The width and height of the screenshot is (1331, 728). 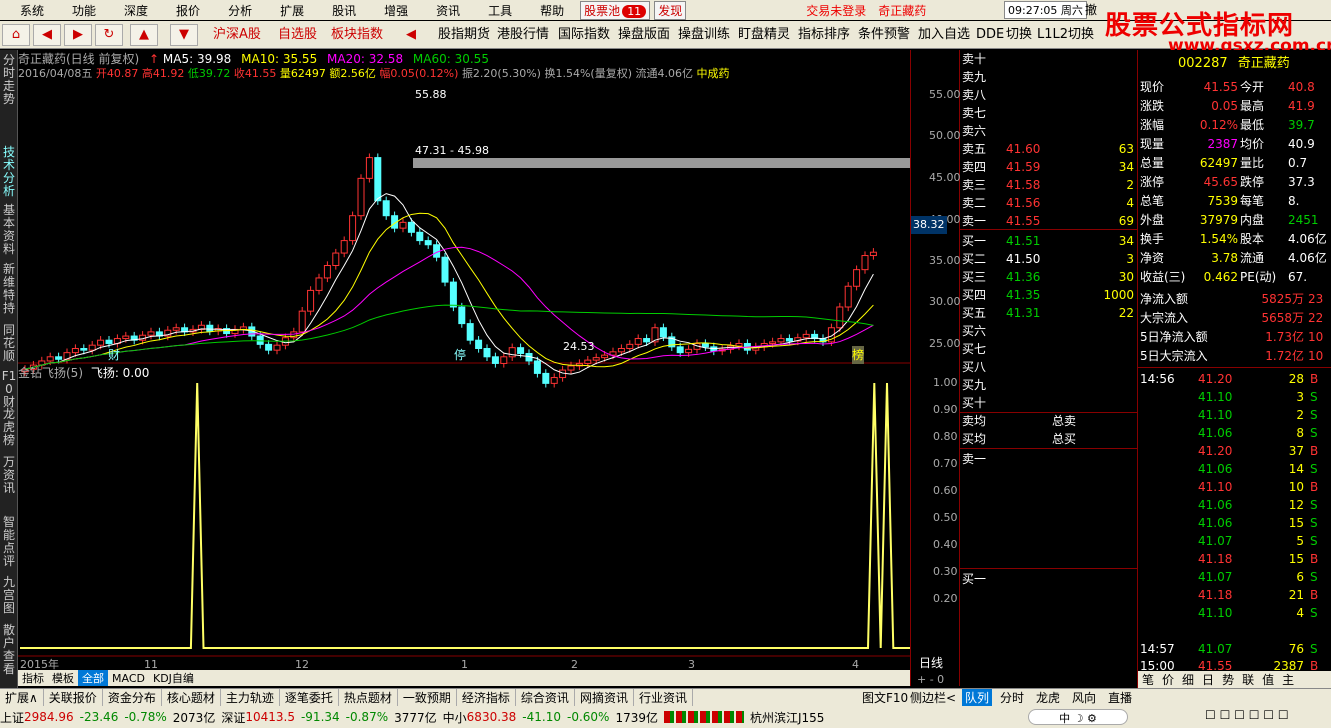 I want to click on sidebar-f10: F10财, so click(x=9, y=389).